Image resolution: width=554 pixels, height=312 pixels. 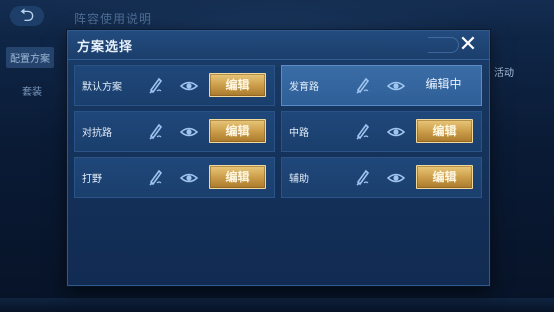 What do you see at coordinates (27, 16) in the screenshot?
I see `back-button: ⮌` at bounding box center [27, 16].